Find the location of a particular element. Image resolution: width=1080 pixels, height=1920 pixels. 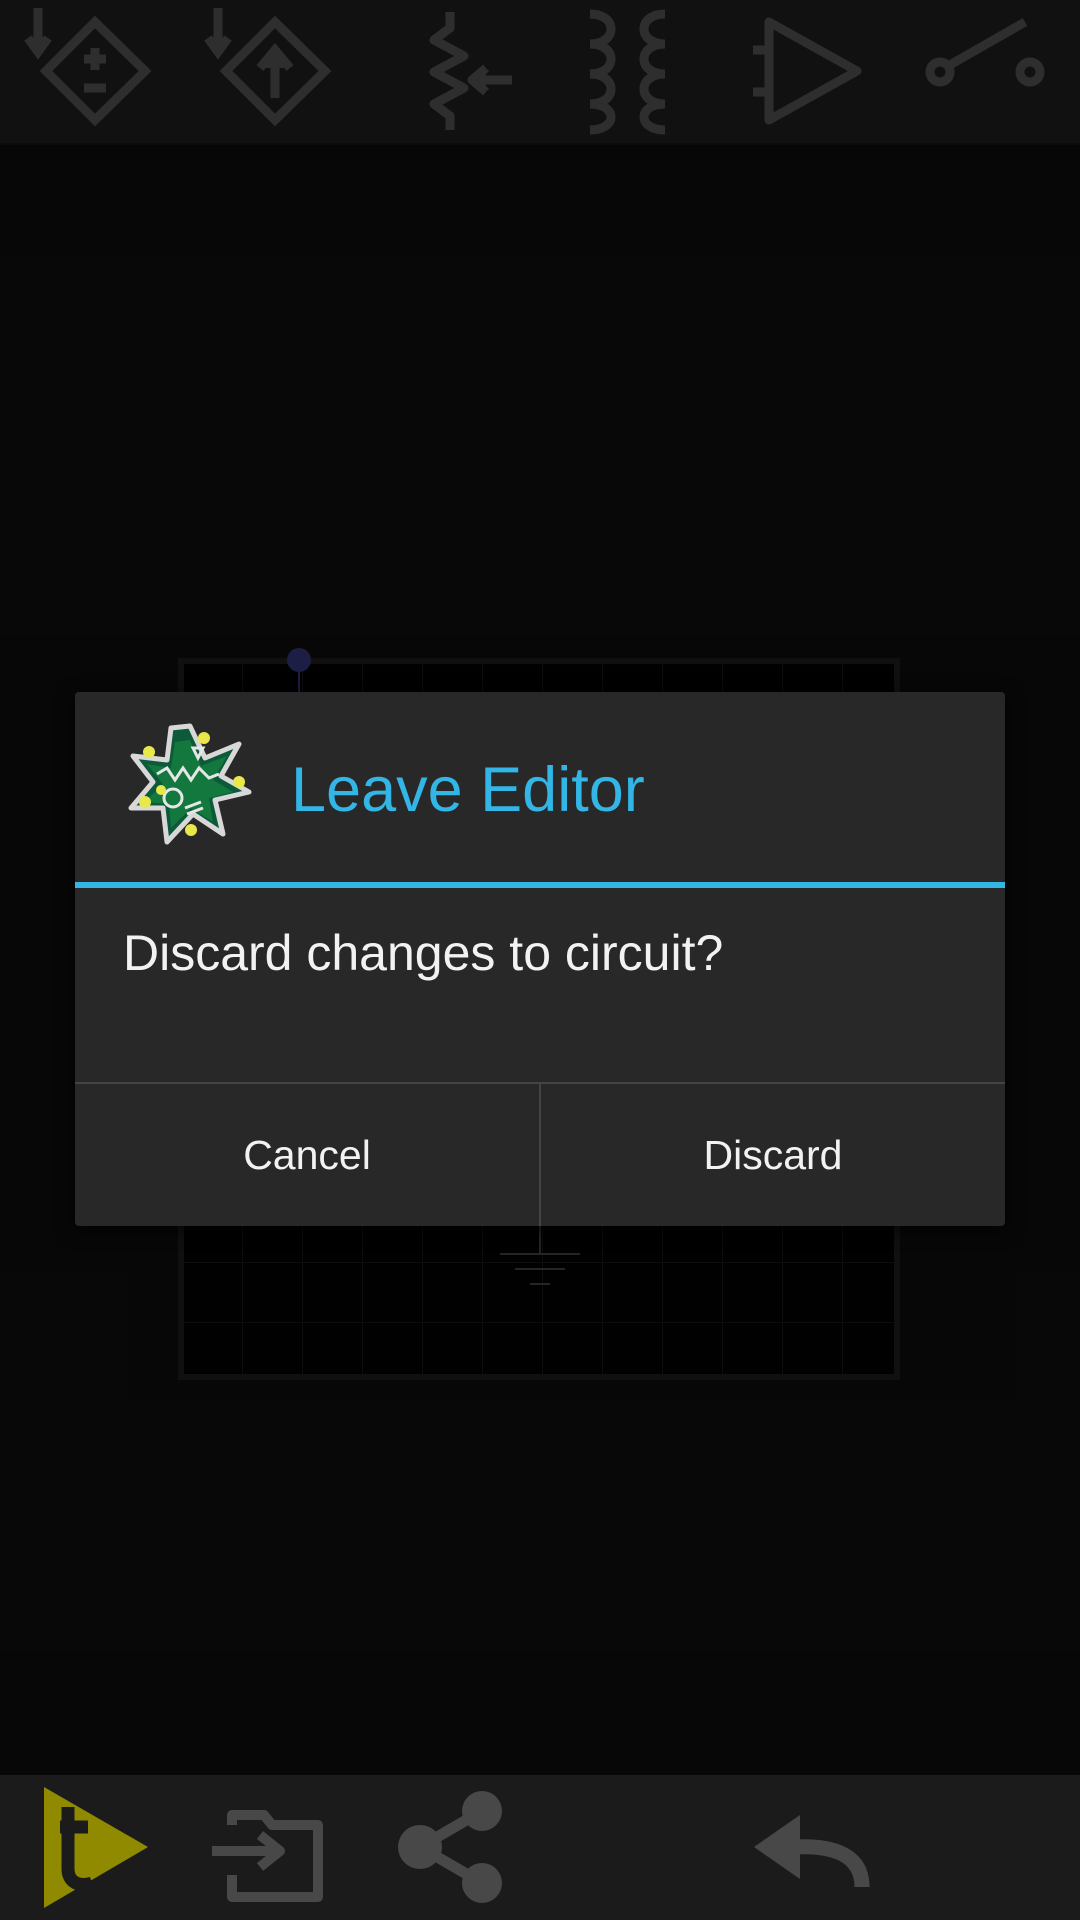

undo-icon is located at coordinates (812, 1847).